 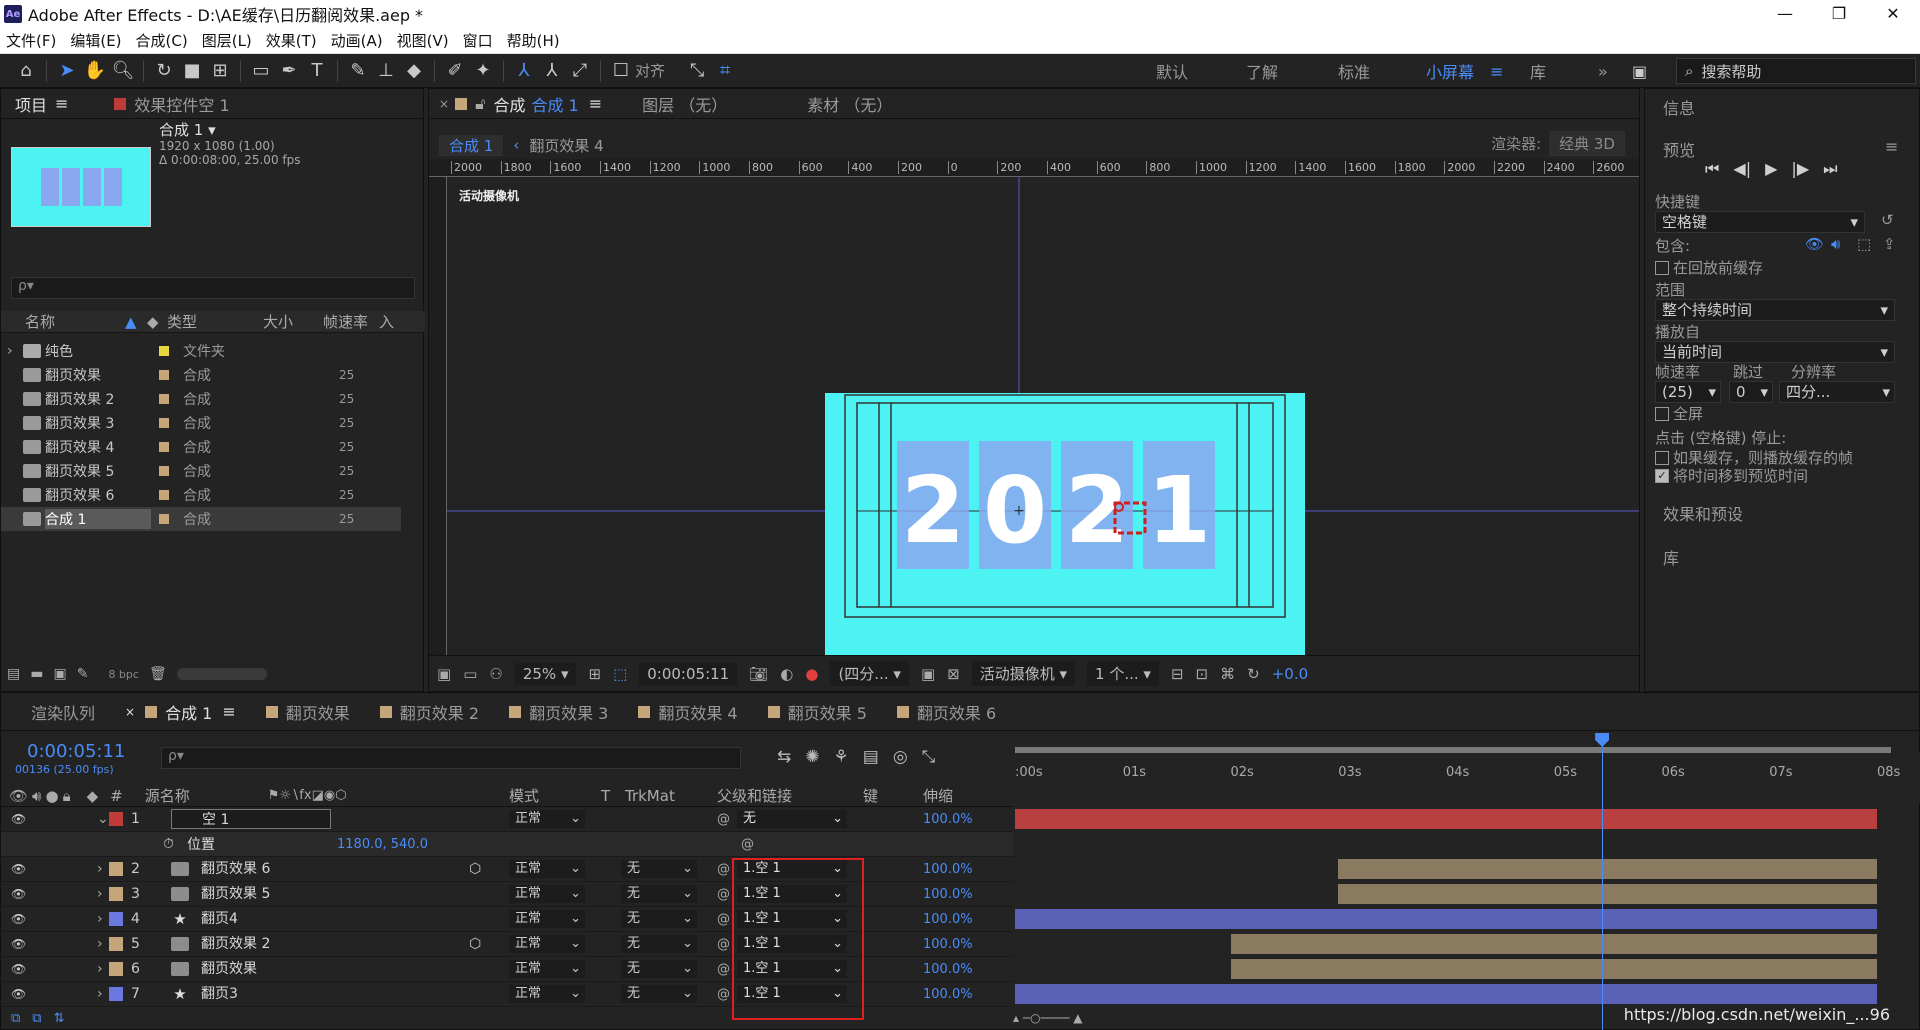 I want to click on zoom-select: 25% ▾, so click(x=545, y=673).